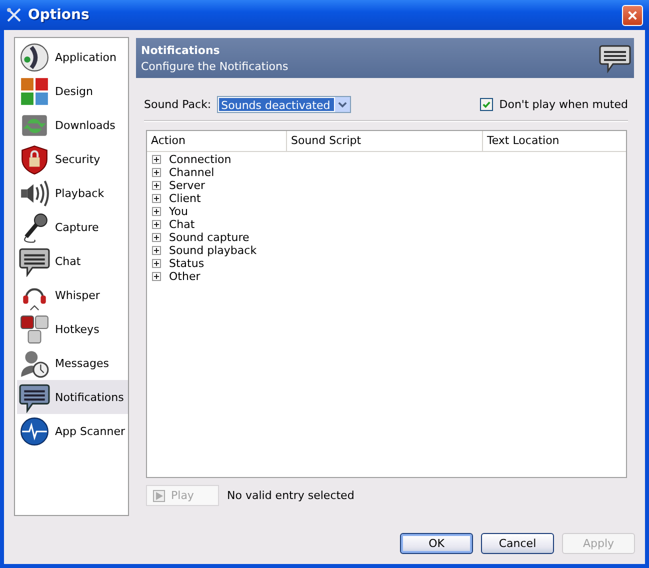  I want to click on tools-icon, so click(14, 15).